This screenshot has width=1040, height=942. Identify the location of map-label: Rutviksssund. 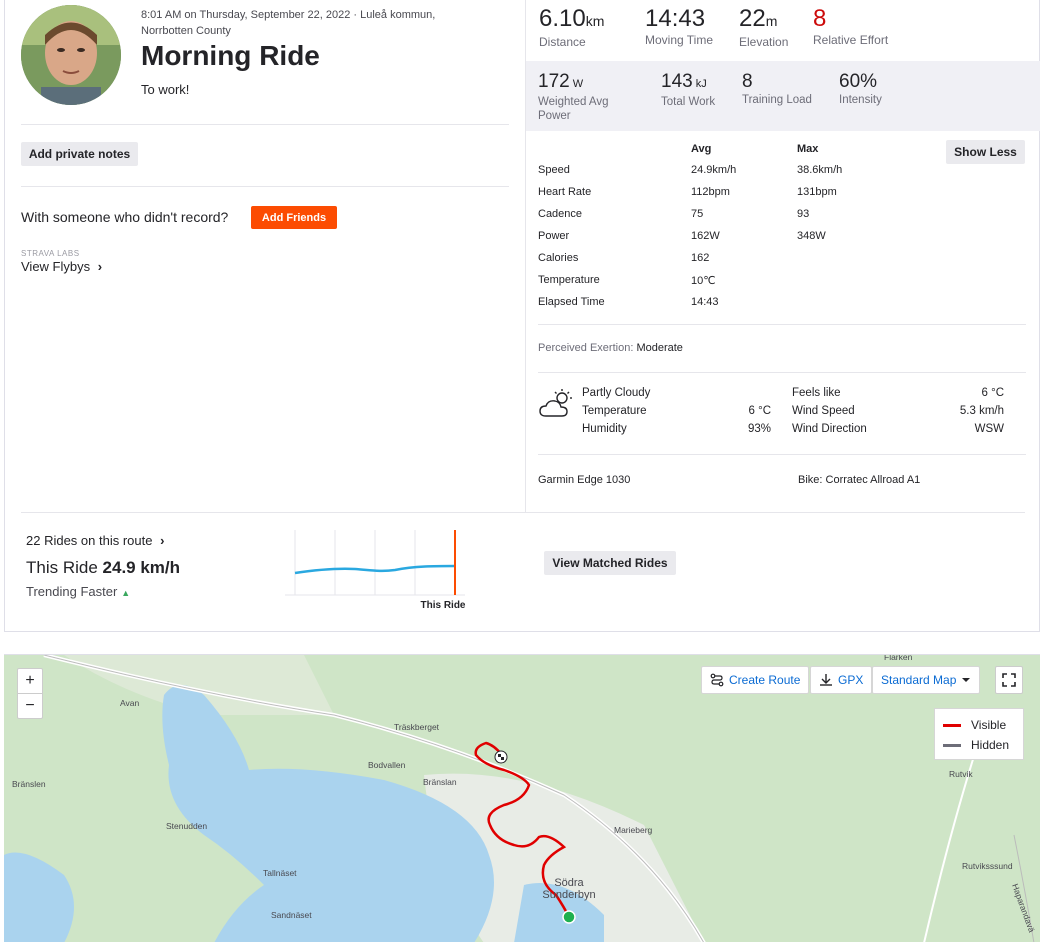
(987, 866).